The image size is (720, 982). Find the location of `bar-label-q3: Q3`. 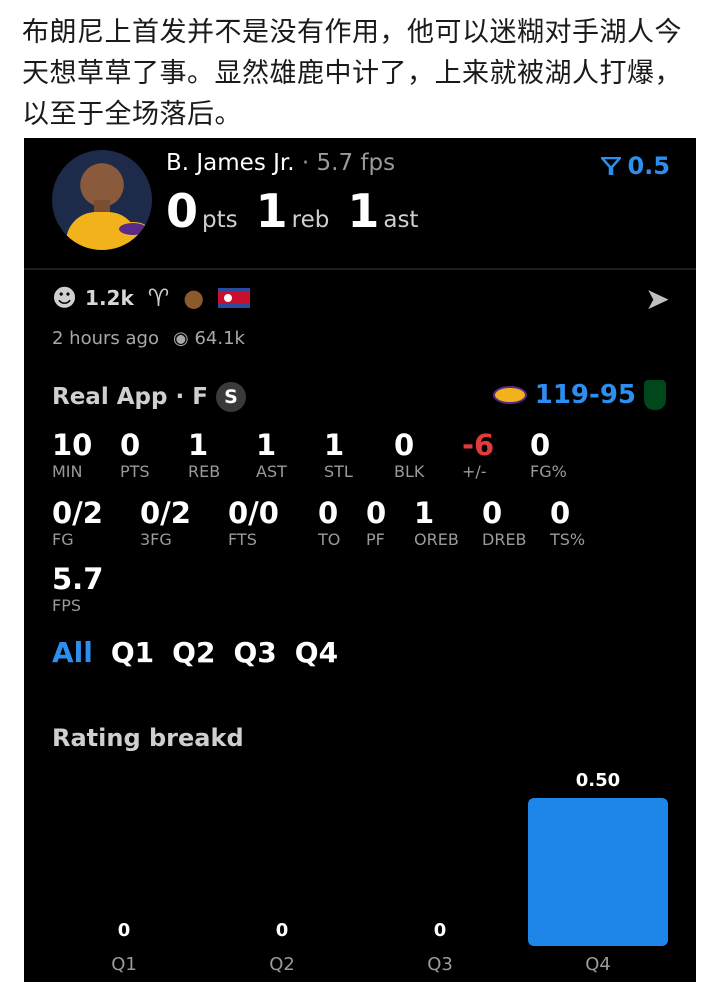

bar-label-q3: Q3 is located at coordinates (440, 964).